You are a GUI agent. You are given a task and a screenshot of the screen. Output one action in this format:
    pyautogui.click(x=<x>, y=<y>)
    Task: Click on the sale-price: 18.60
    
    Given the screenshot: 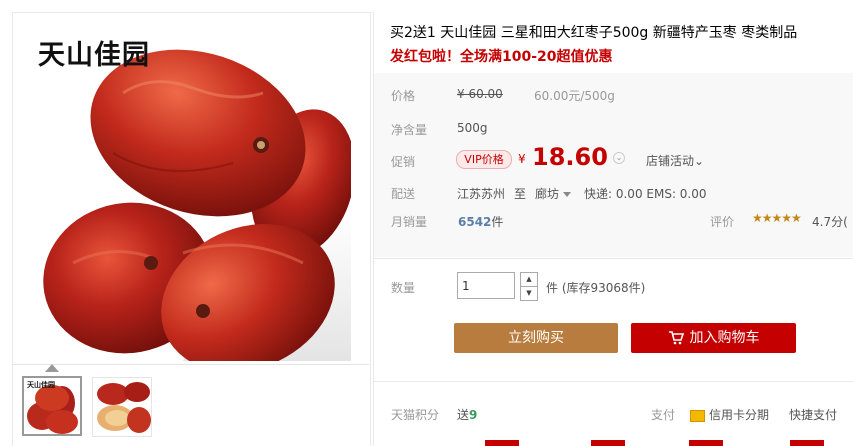 What is the action you would take?
    pyautogui.click(x=570, y=157)
    